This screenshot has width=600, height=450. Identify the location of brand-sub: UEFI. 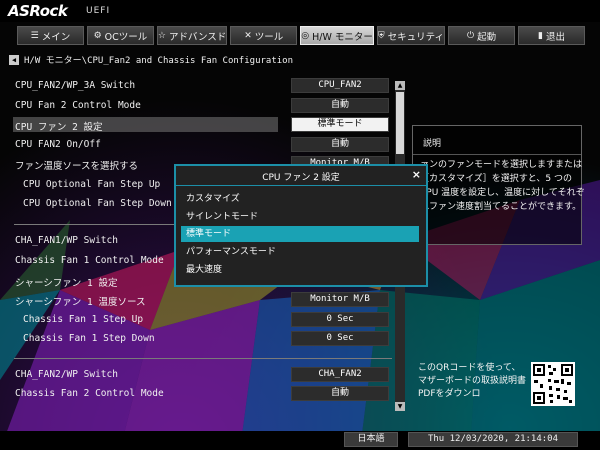
(98, 11).